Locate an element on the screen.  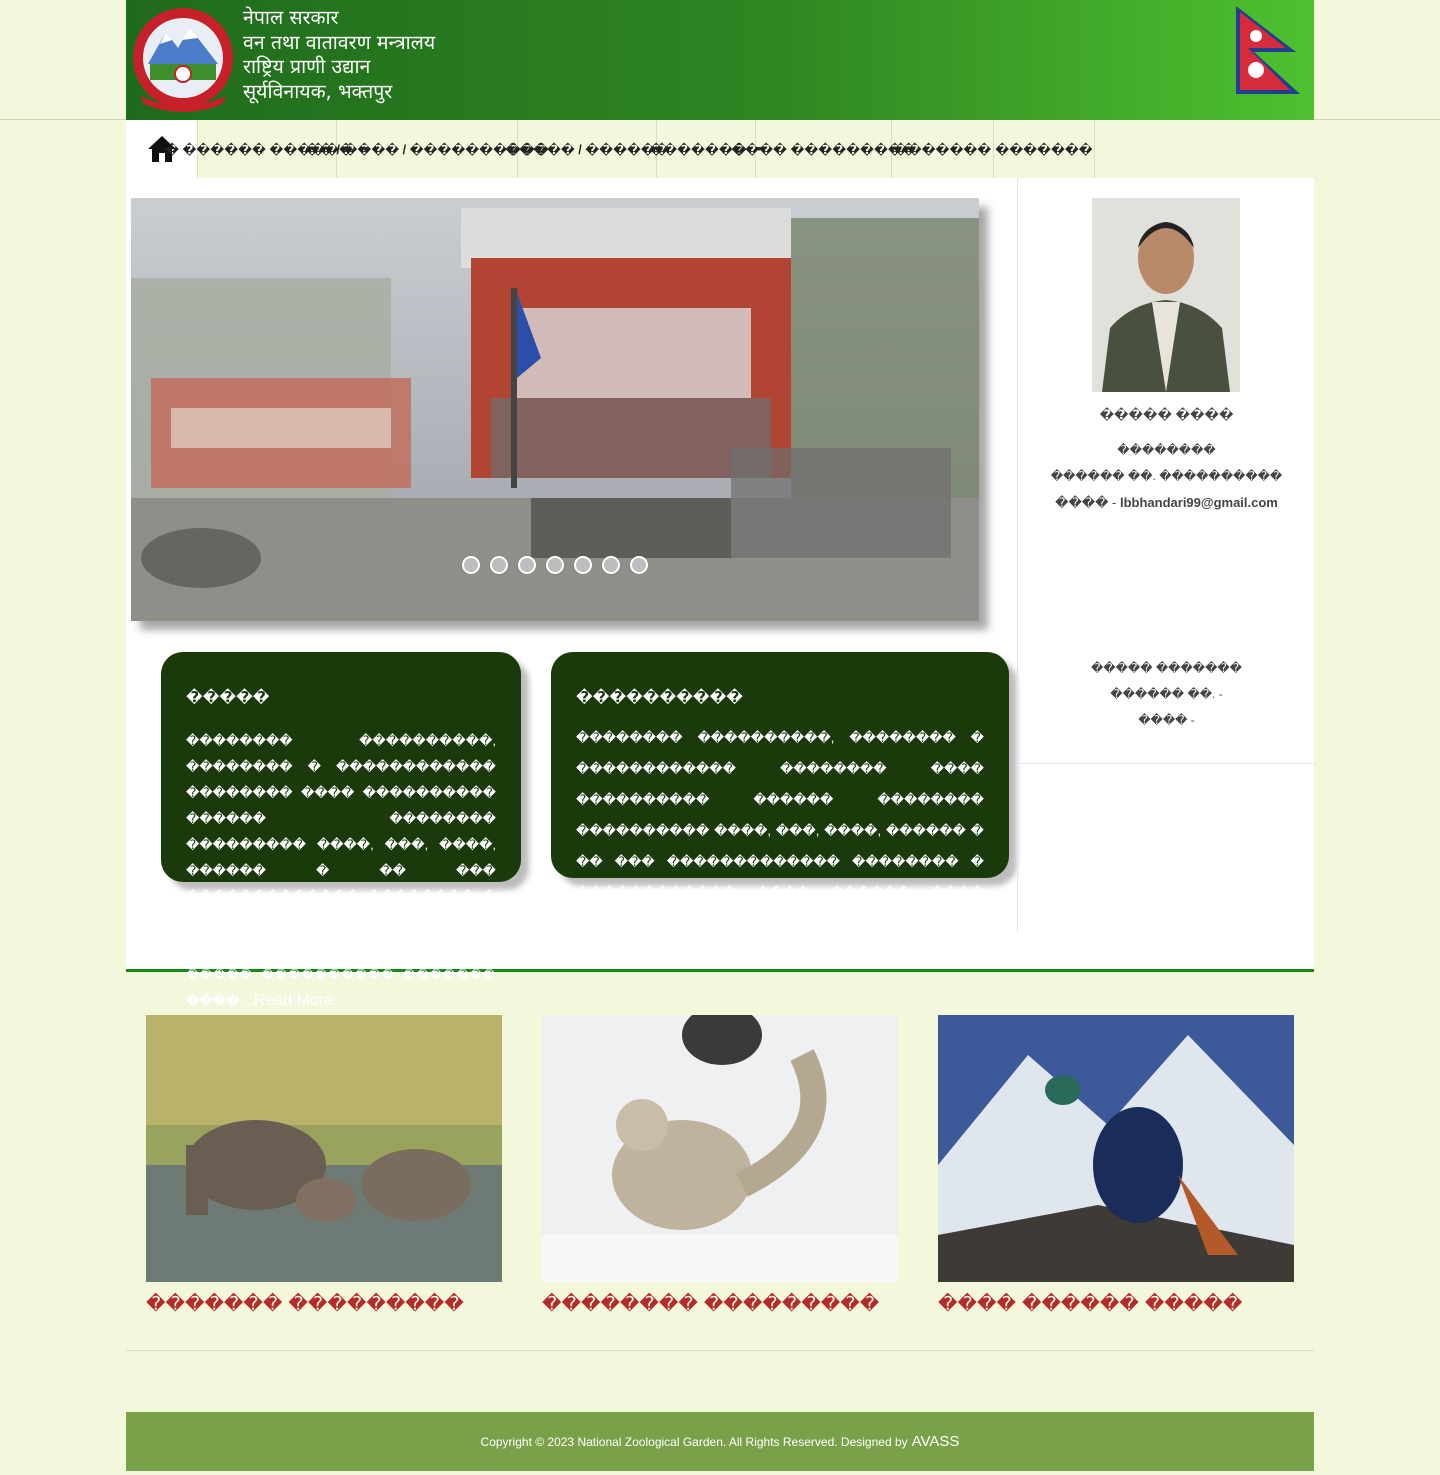
email-label: ���� - is located at coordinates (1087, 502).